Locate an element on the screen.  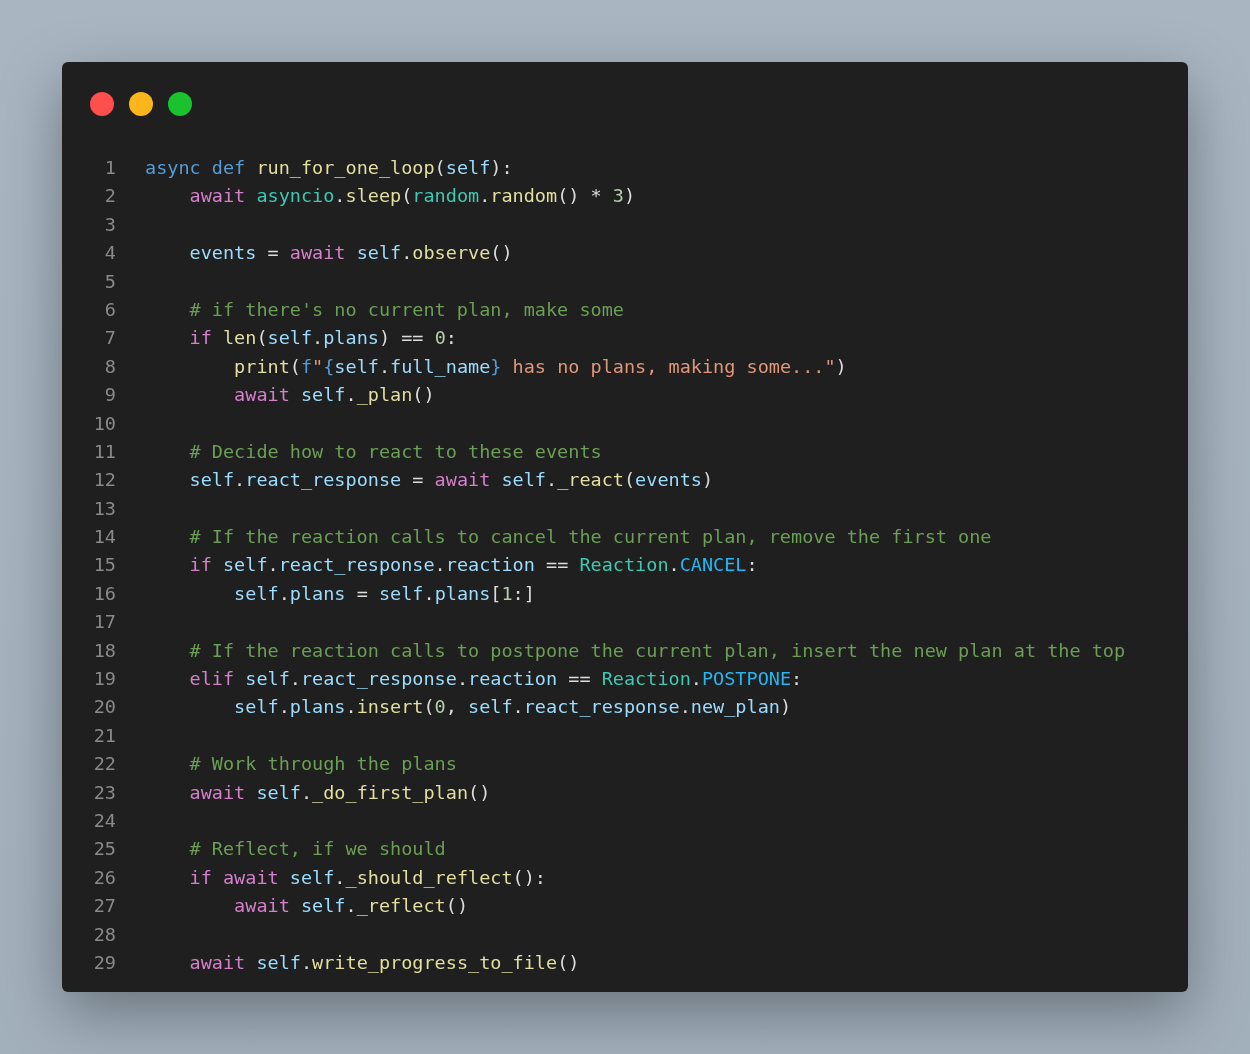
code-line: # Work through the plans is located at coordinates (322, 764).